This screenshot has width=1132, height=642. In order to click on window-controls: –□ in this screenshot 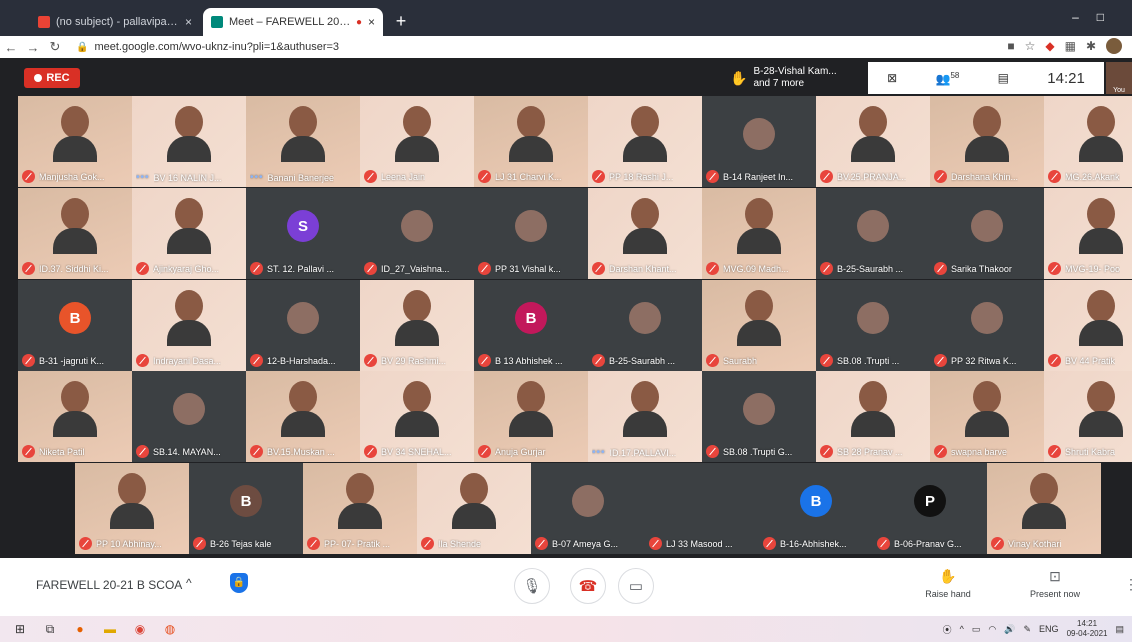, I will do `click(1097, 17)`.